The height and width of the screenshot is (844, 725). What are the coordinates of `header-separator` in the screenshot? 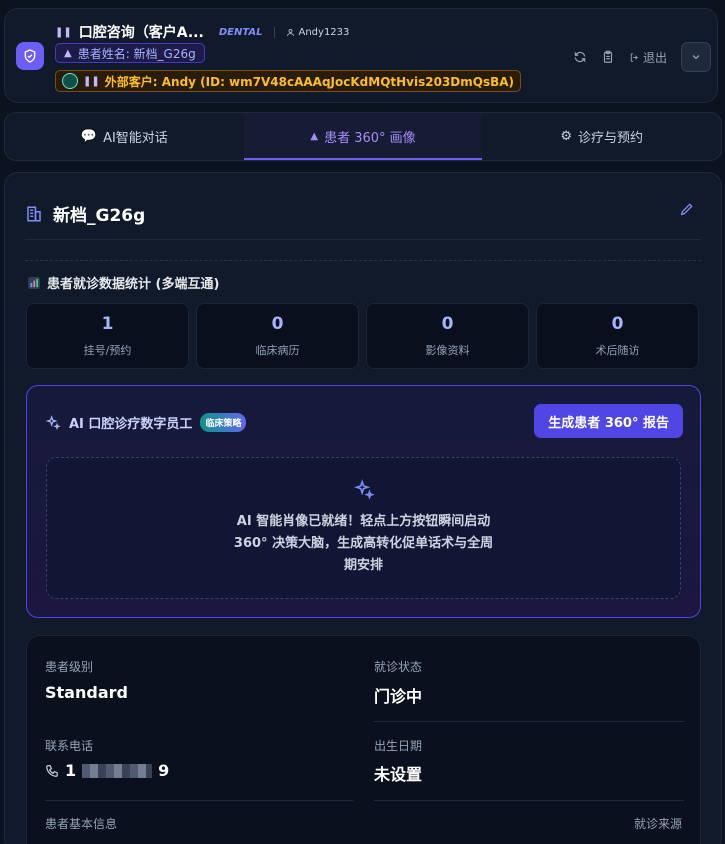 It's located at (274, 32).